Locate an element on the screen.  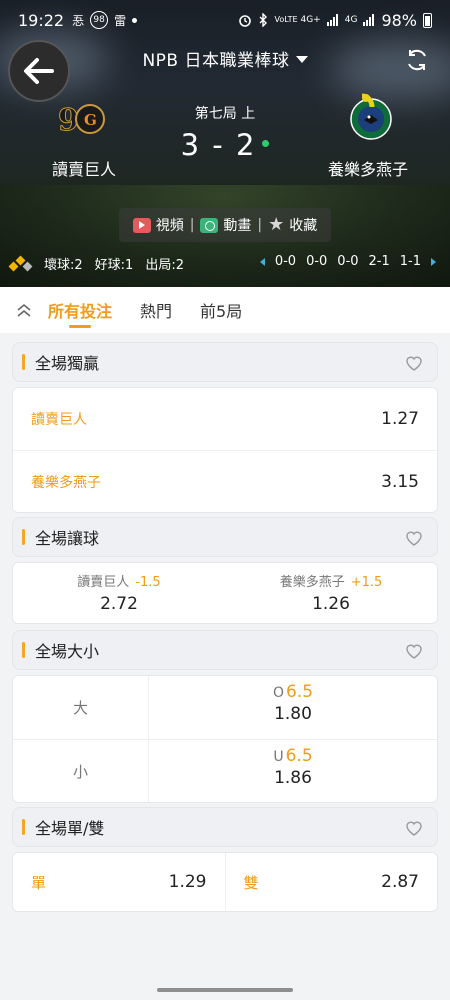
odds-selection: 單 1.29 is located at coordinates (119, 882).